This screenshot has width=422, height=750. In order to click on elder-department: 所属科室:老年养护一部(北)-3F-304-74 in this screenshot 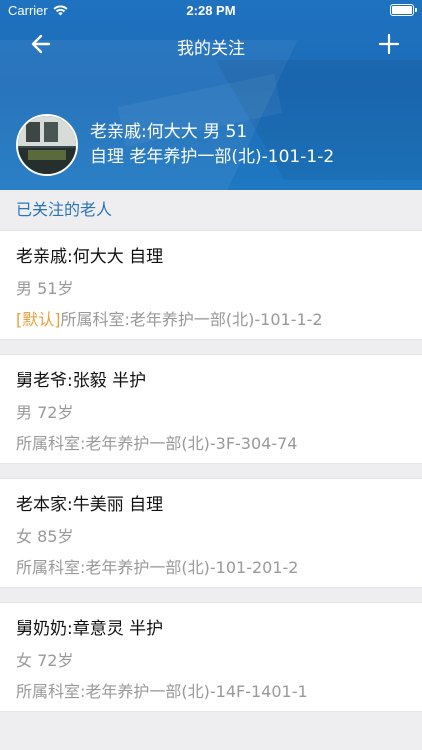, I will do `click(157, 443)`.